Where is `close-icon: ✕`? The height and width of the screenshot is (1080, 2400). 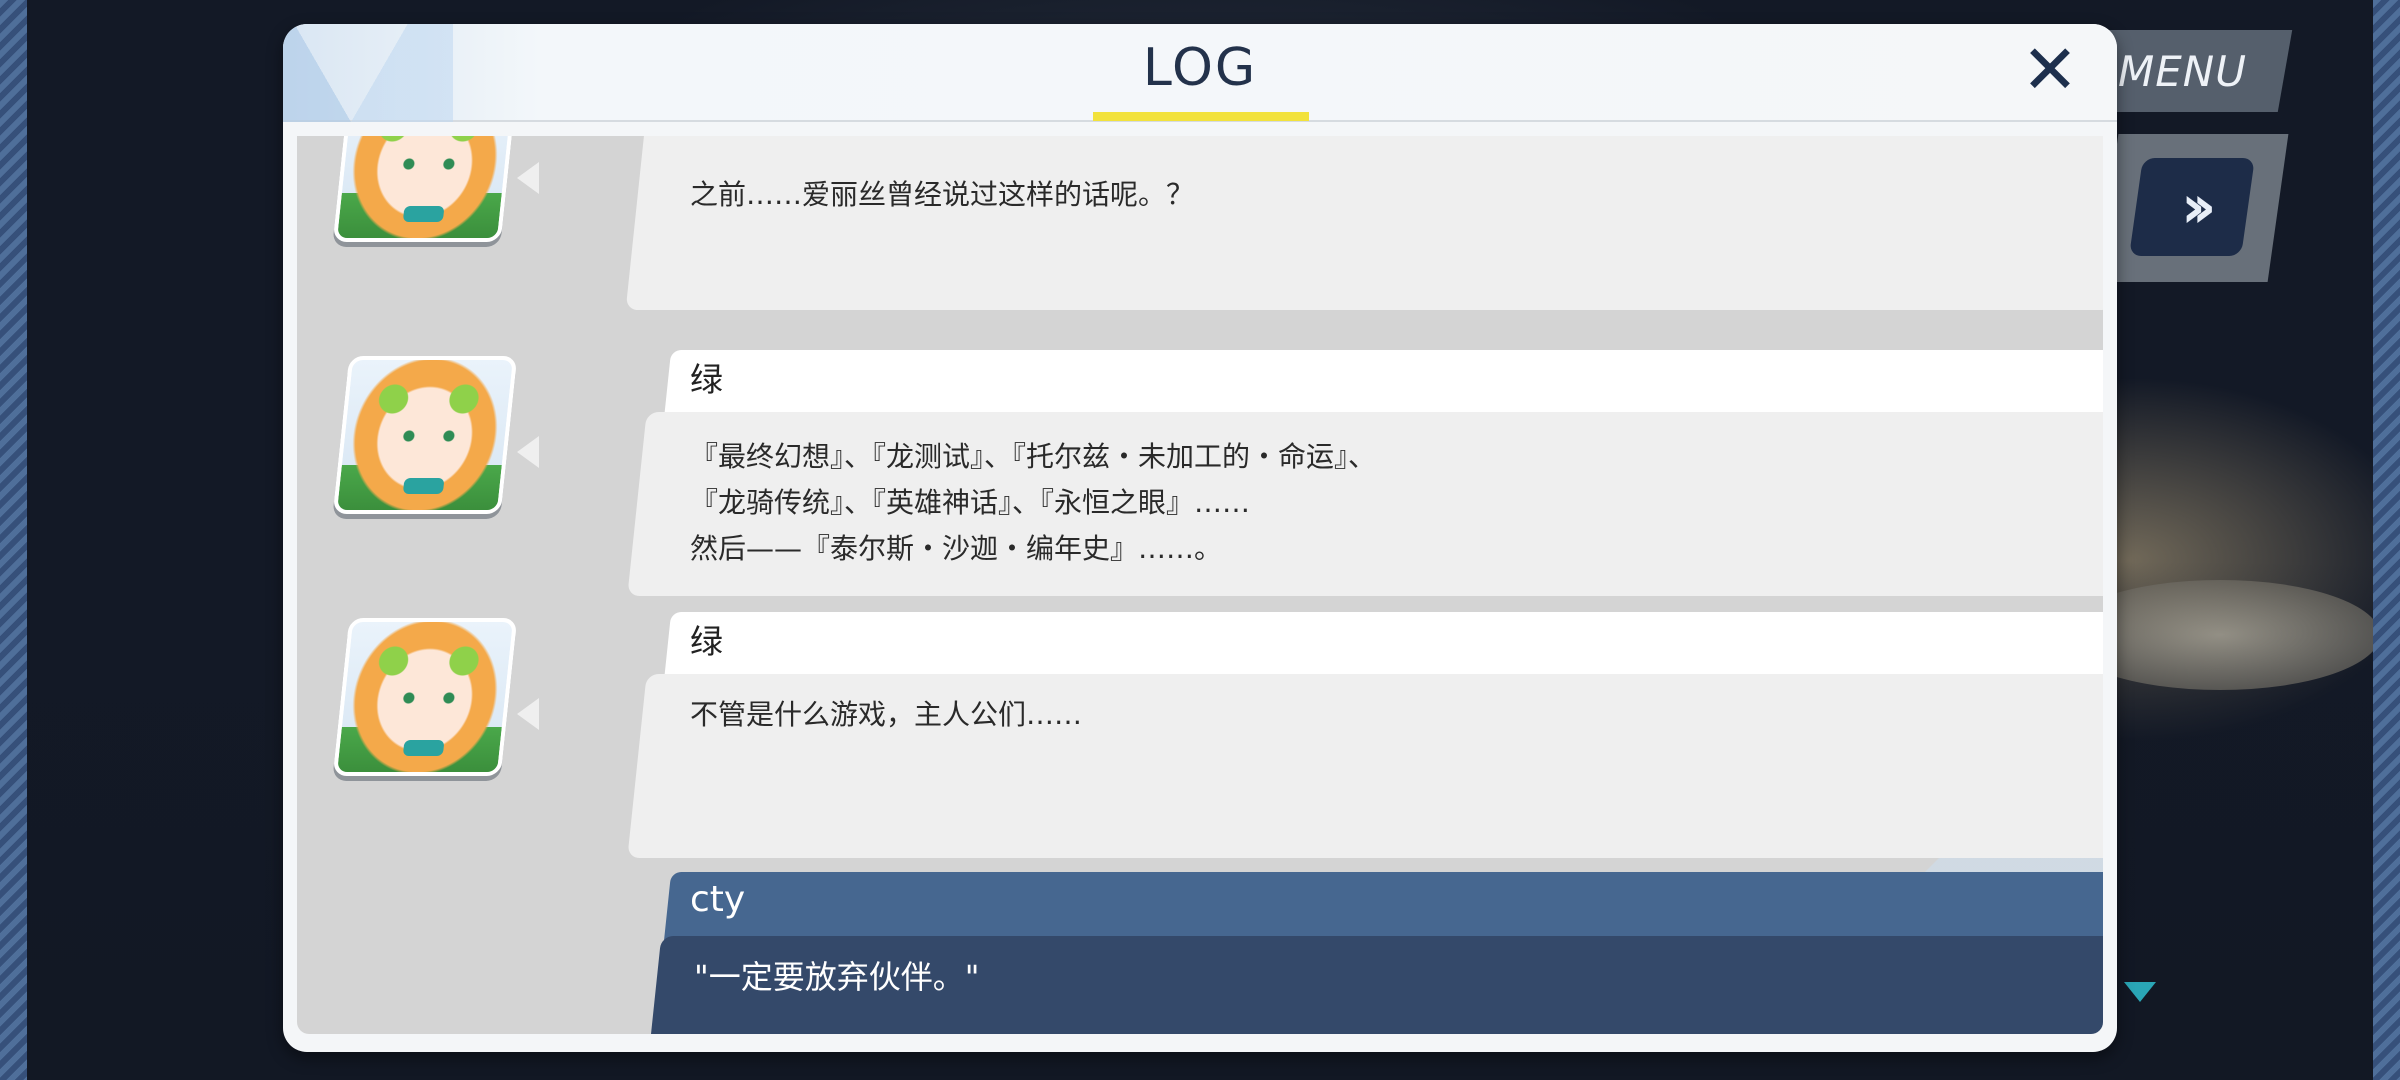 close-icon: ✕ is located at coordinates (2050, 71).